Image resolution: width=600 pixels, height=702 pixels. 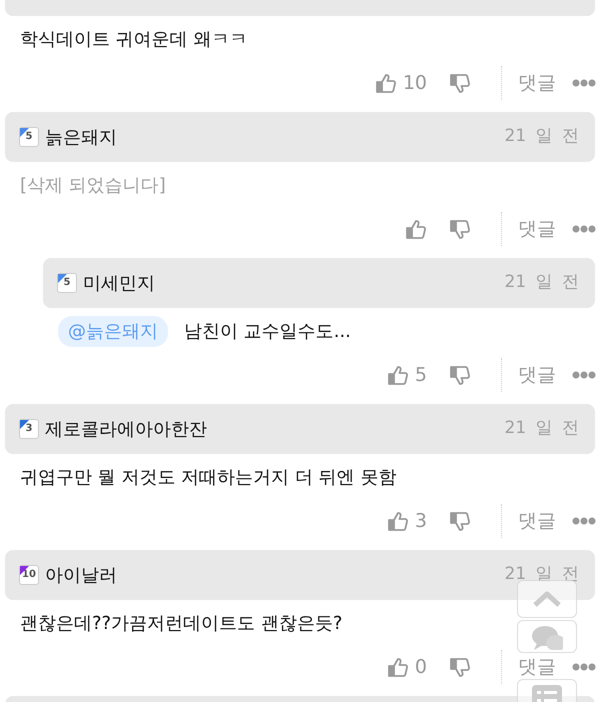 I want to click on comment-text: [삭제 되었습니다], so click(x=93, y=186).